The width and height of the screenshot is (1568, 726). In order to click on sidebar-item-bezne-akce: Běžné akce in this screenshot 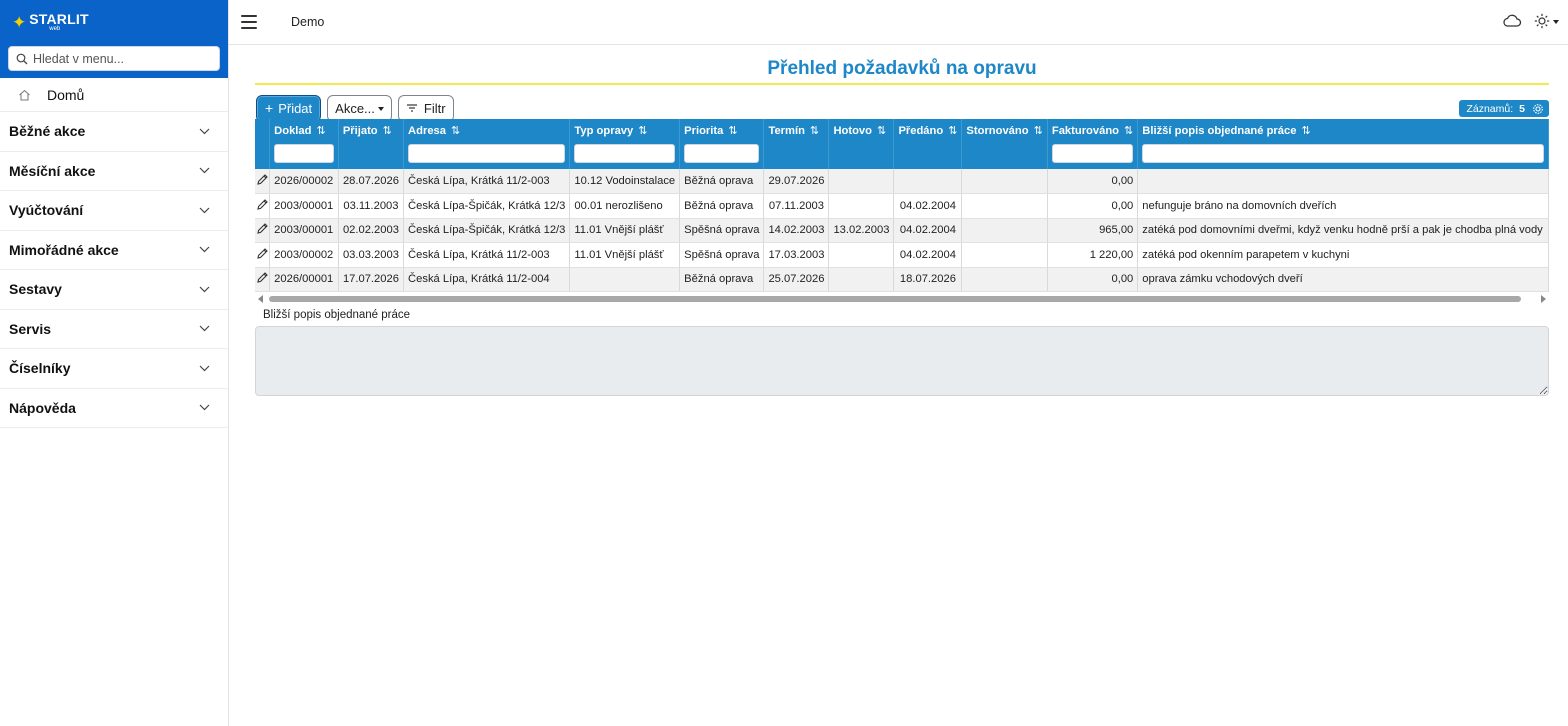, I will do `click(114, 132)`.